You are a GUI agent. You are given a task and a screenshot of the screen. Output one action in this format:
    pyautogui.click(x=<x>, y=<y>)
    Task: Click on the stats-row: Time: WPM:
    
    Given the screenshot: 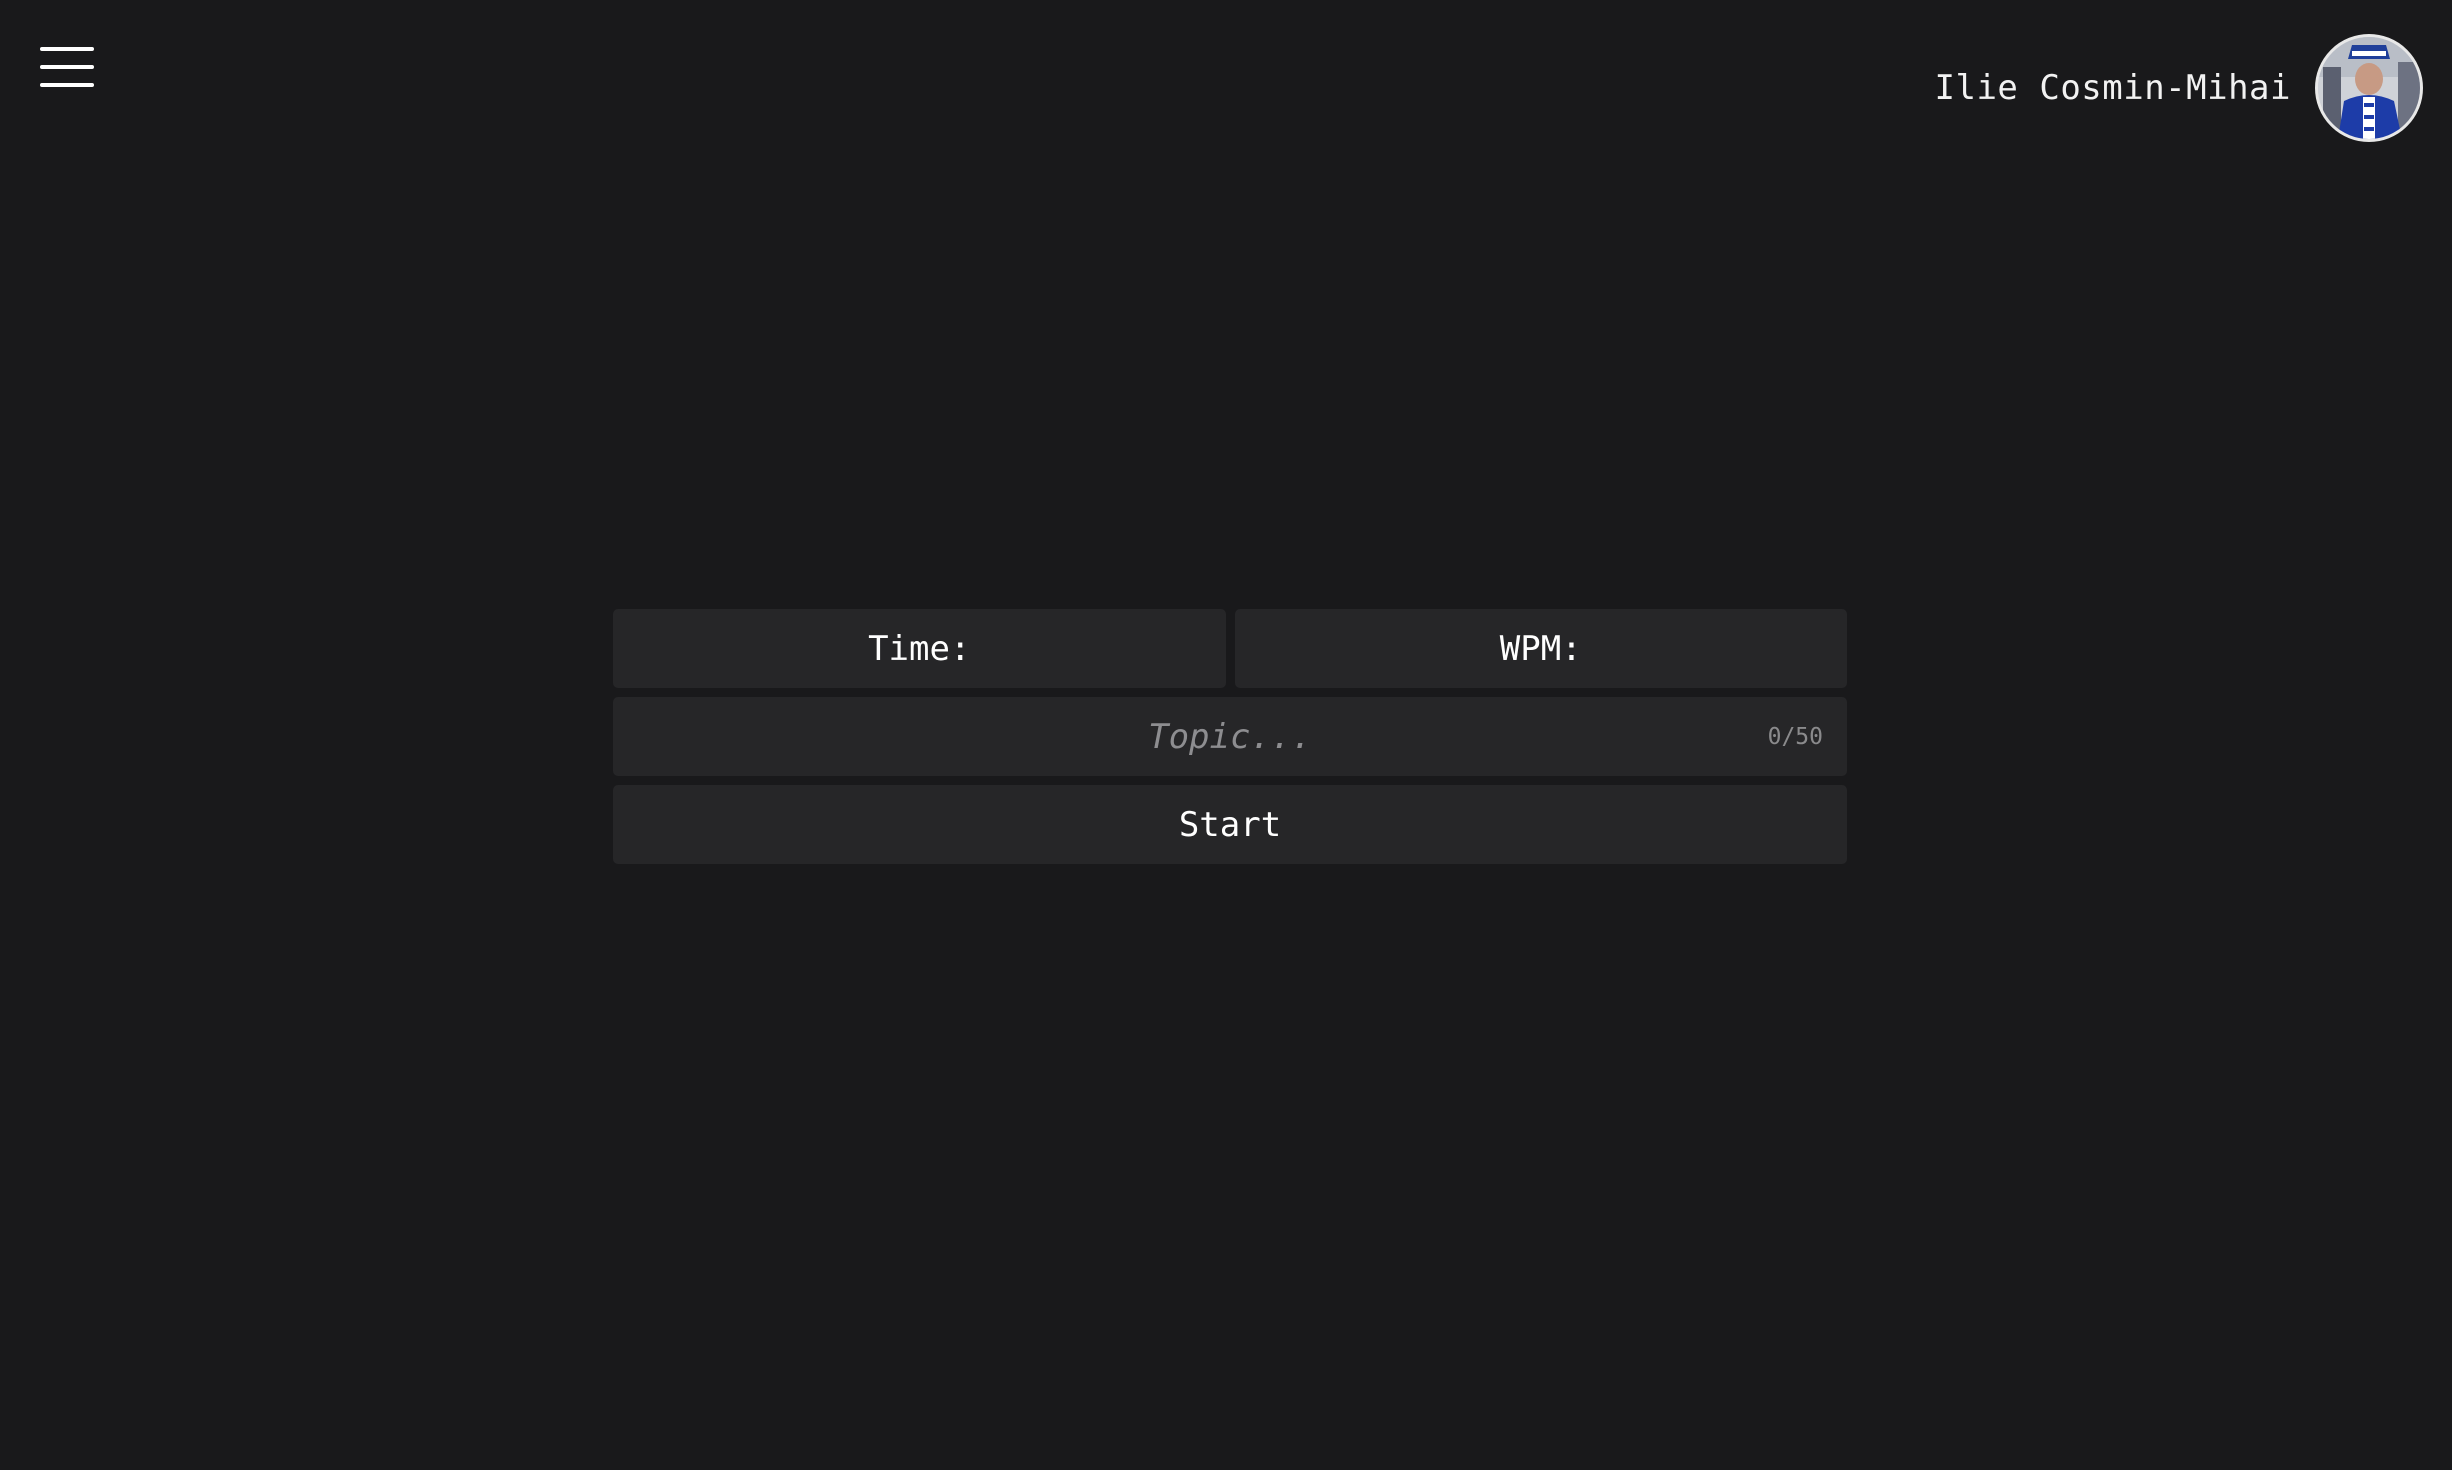 What is the action you would take?
    pyautogui.click(x=1230, y=648)
    